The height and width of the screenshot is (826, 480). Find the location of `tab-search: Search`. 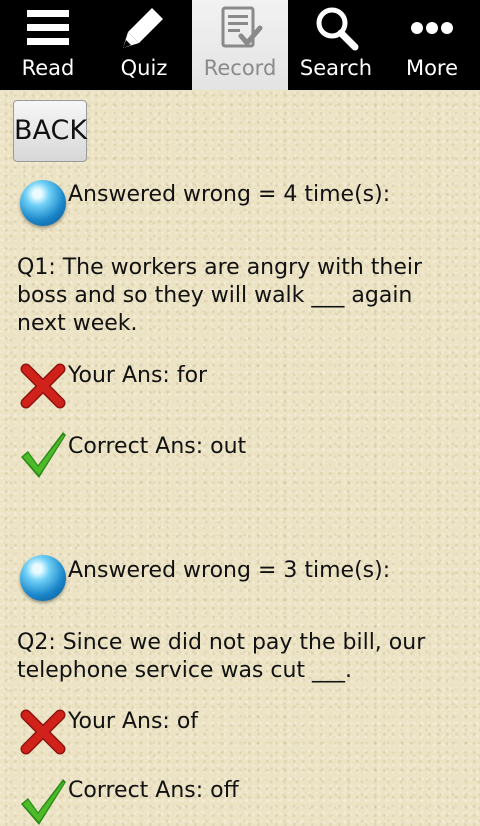

tab-search: Search is located at coordinates (336, 45).